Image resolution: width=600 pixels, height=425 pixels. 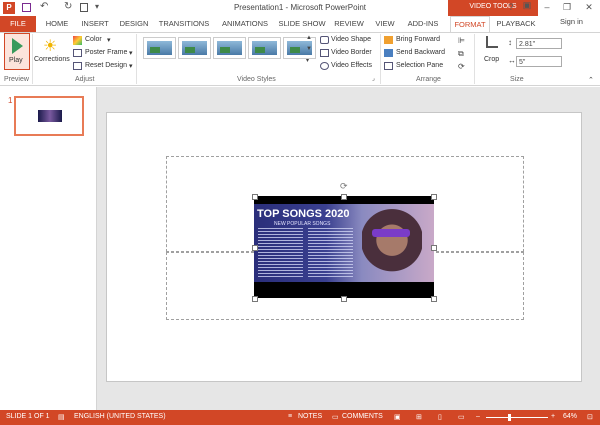 I want to click on tab-view: VIEW, so click(x=385, y=24).